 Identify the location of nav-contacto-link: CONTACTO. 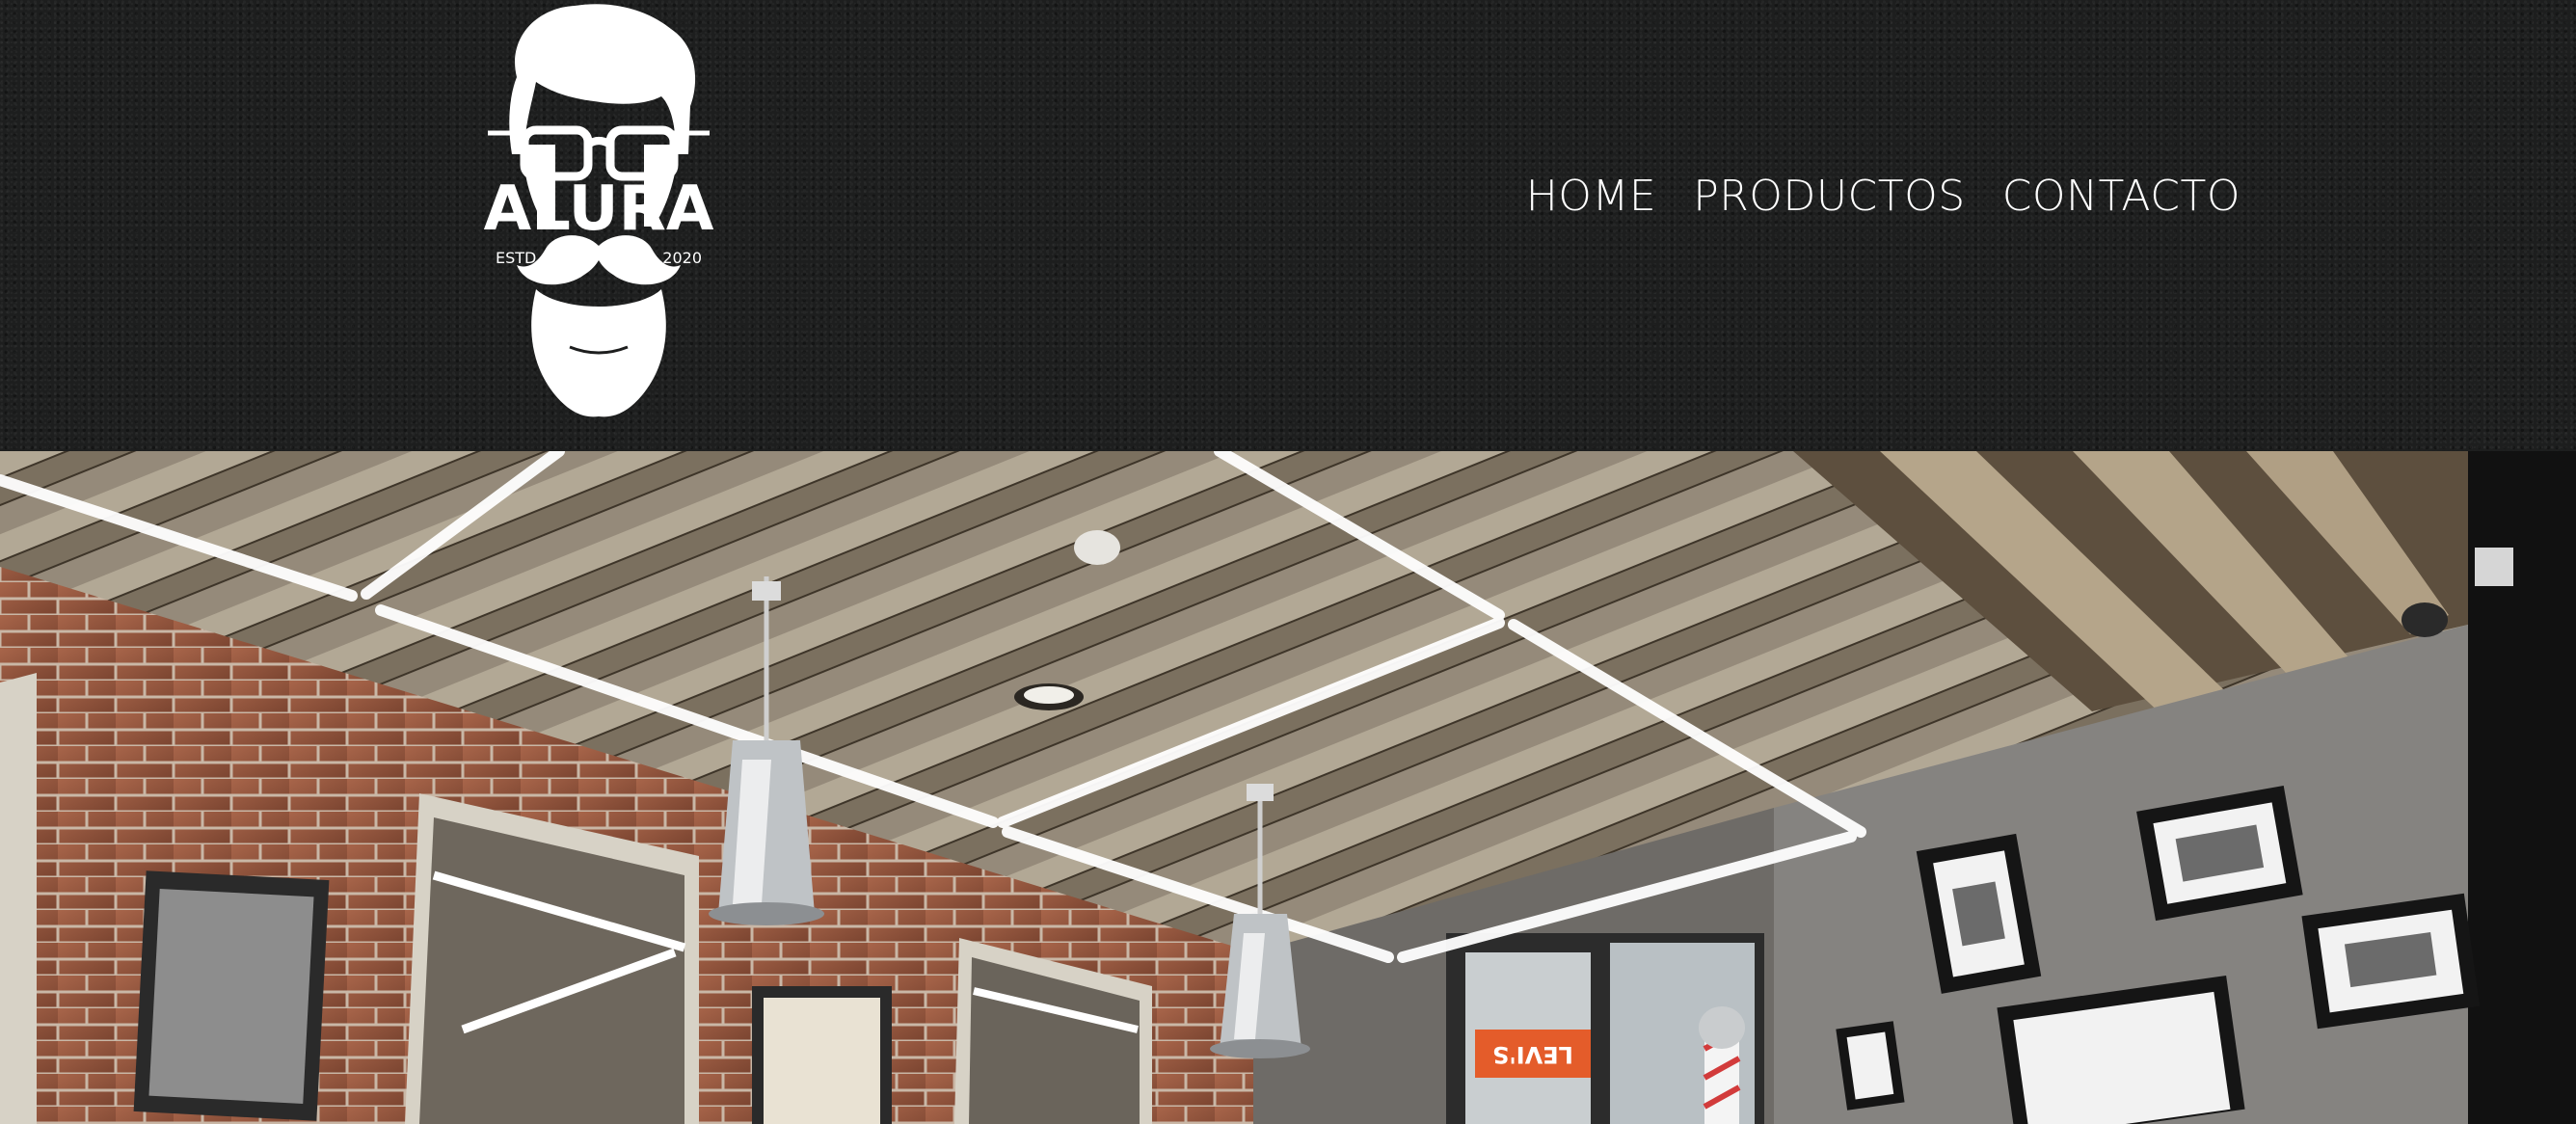
(2121, 196).